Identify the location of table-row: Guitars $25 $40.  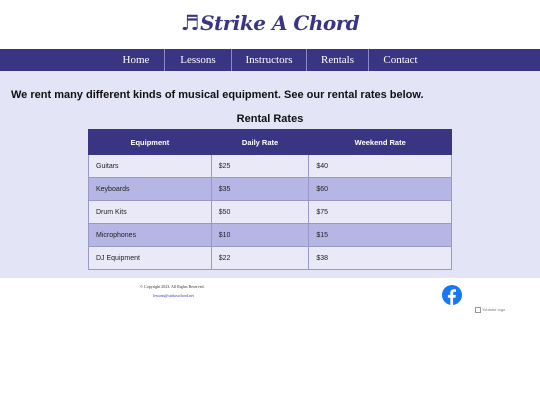
(270, 166).